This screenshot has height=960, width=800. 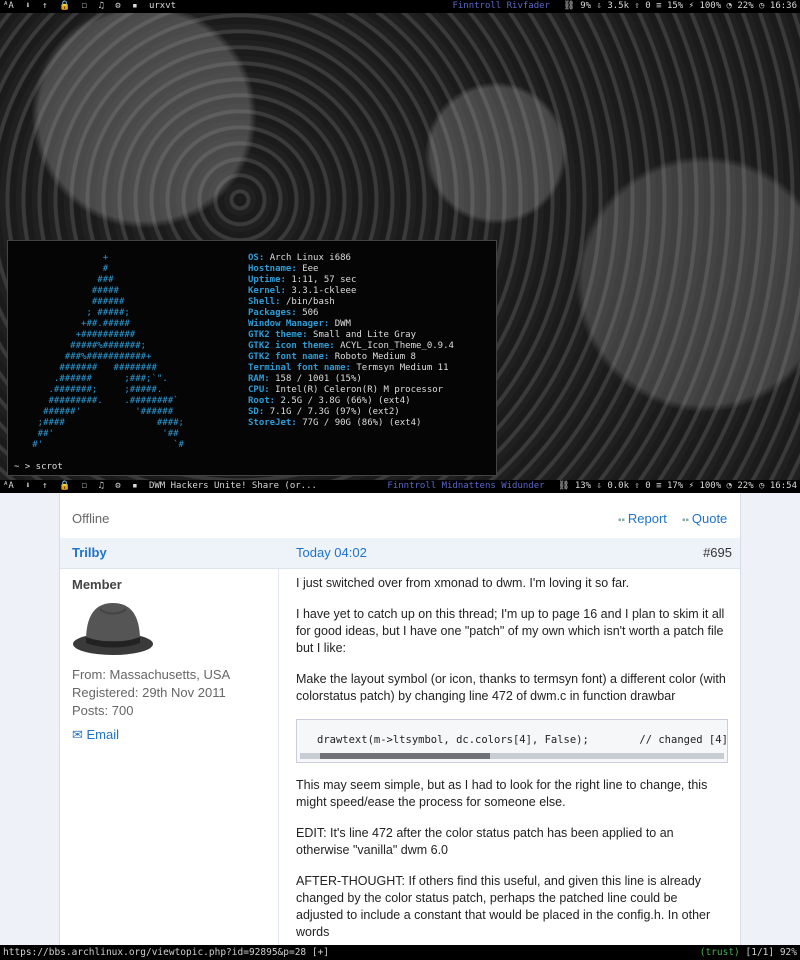 I want to click on info-row: SD: 7.1G / 7.3G (97%) (ext2), so click(x=324, y=412).